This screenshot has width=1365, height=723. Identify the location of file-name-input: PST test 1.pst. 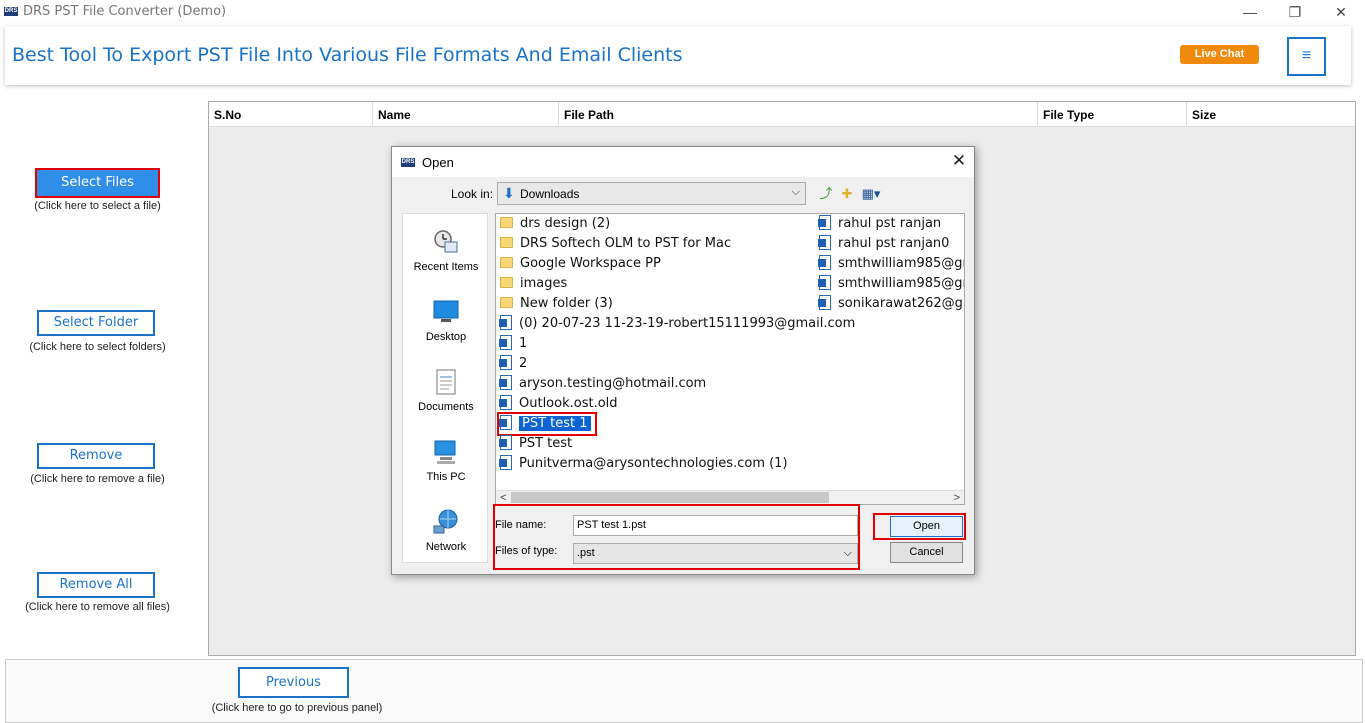
(715, 525).